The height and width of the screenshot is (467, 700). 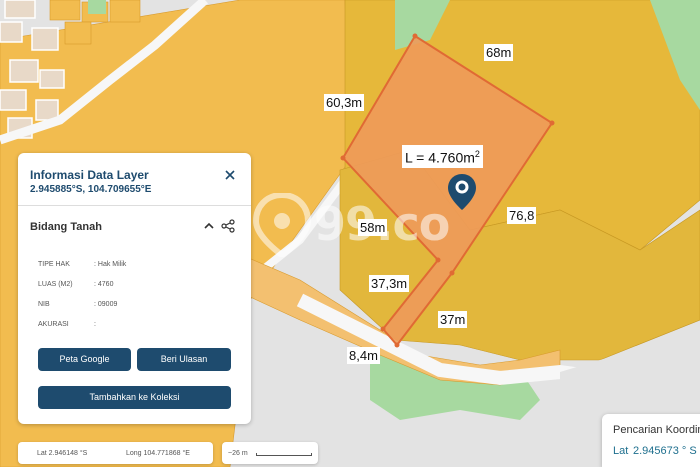 What do you see at coordinates (499, 52) in the screenshot?
I see `dim-label-top: 68m` at bounding box center [499, 52].